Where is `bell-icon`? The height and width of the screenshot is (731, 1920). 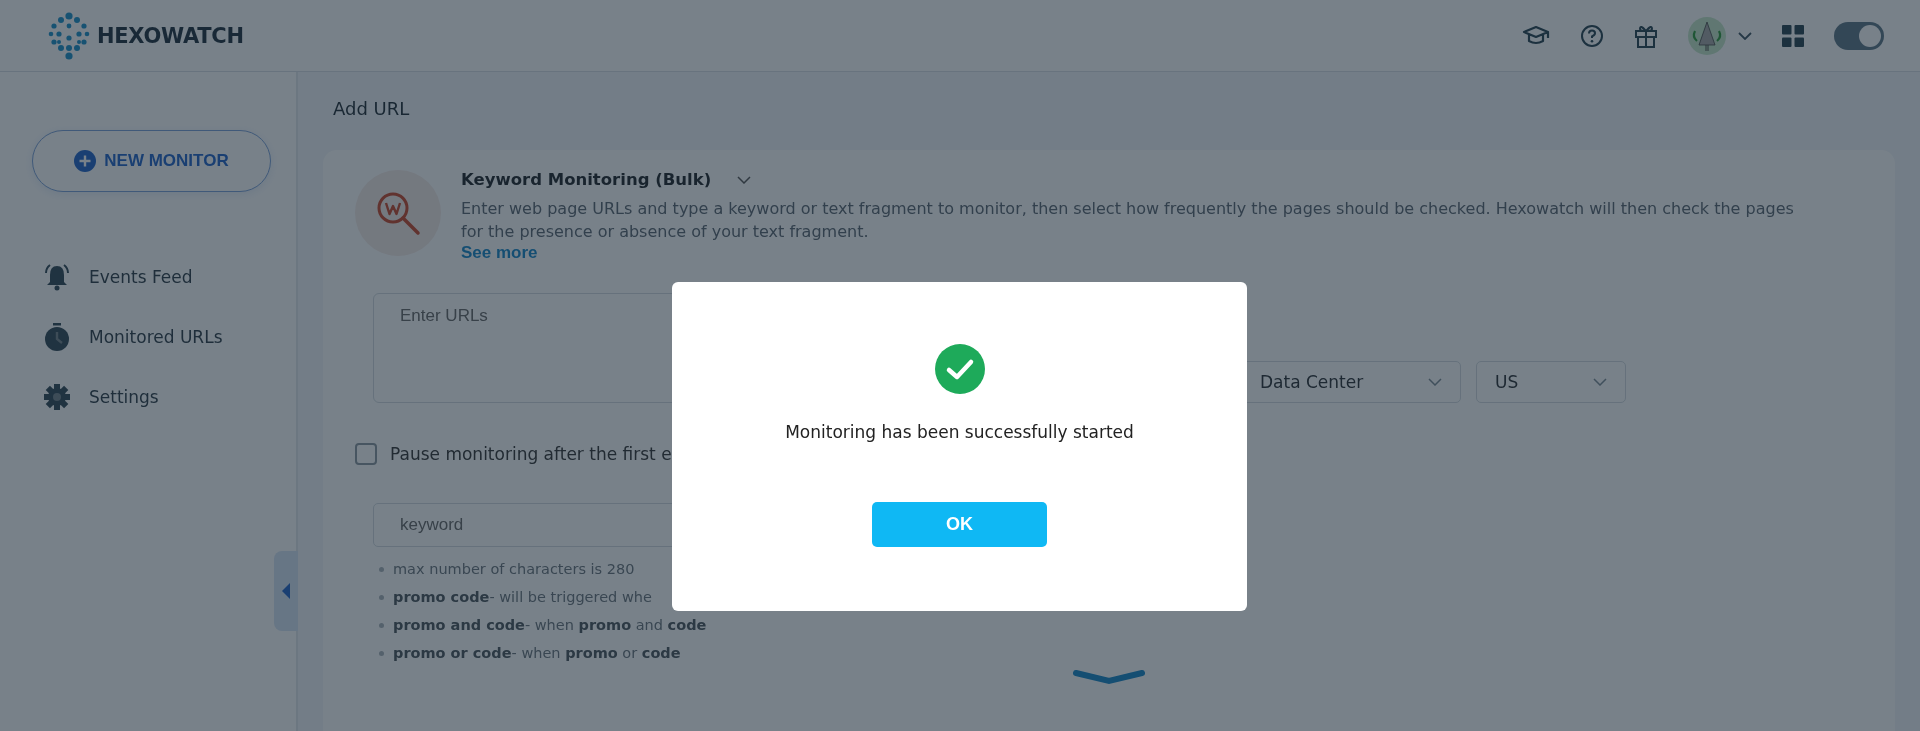 bell-icon is located at coordinates (57, 277).